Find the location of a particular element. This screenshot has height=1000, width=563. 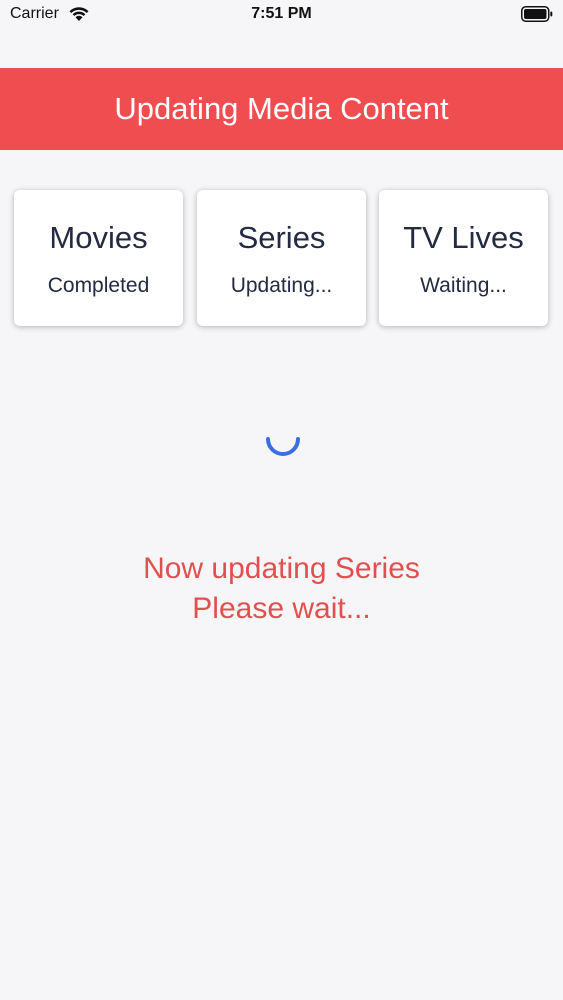

card-title: TV Lives is located at coordinates (463, 237).